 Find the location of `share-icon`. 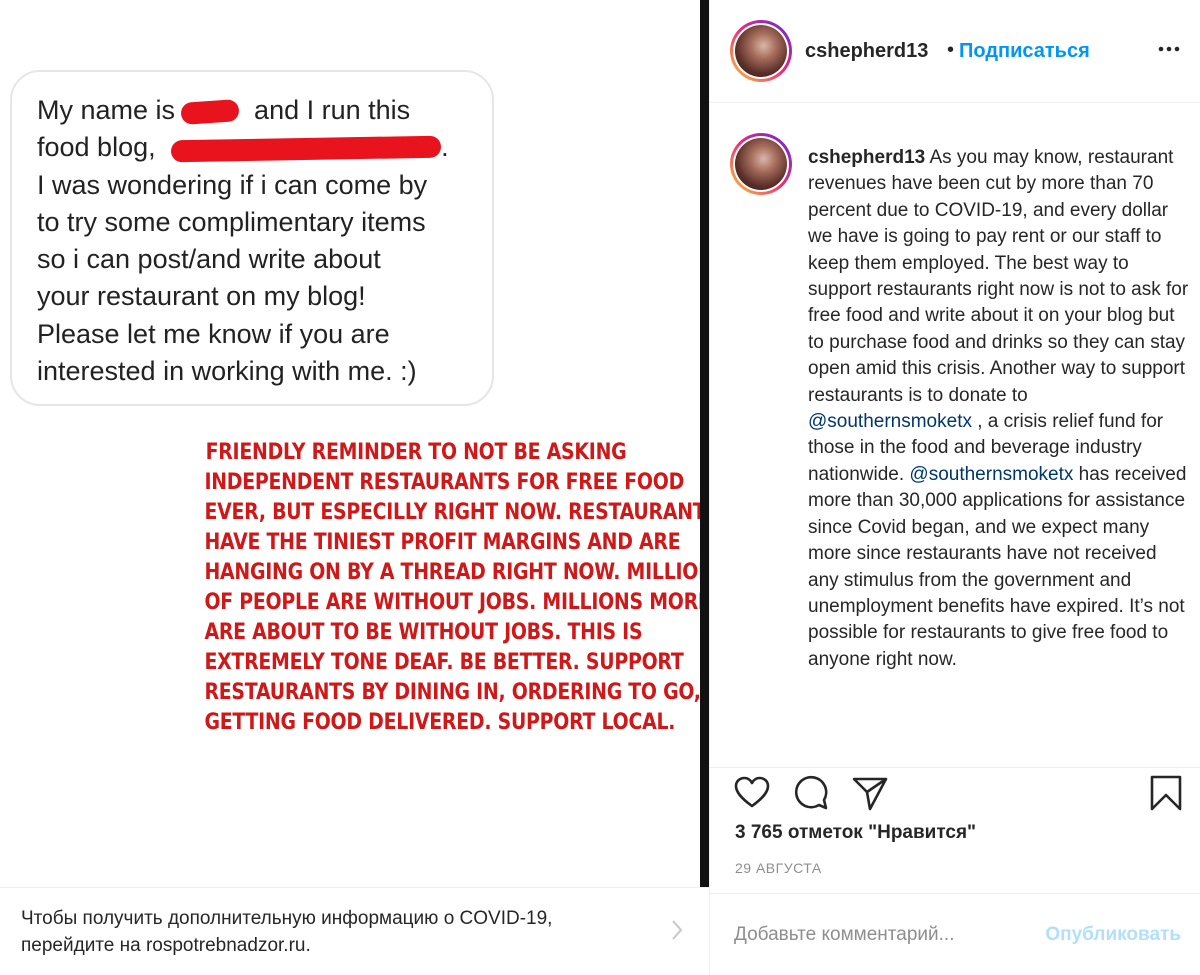

share-icon is located at coordinates (870, 793).